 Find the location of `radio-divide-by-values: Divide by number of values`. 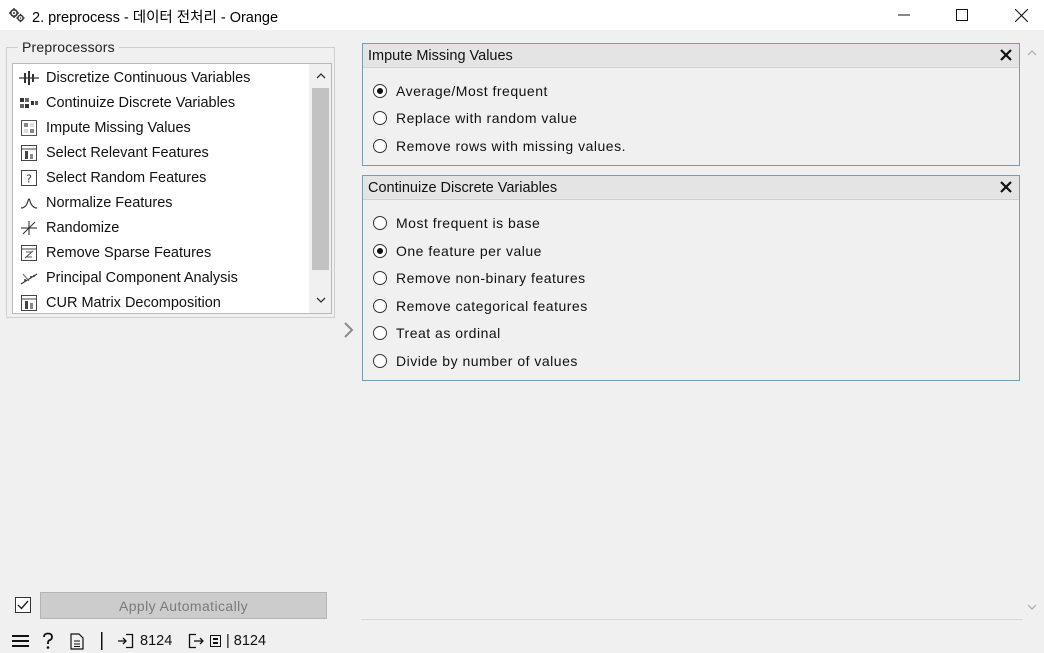

radio-divide-by-values: Divide by number of values is located at coordinates (475, 361).